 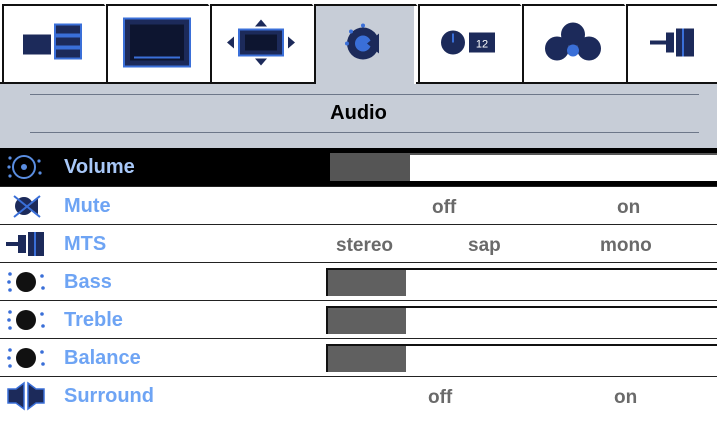 I want to click on title-rule-top, so click(x=364, y=94).